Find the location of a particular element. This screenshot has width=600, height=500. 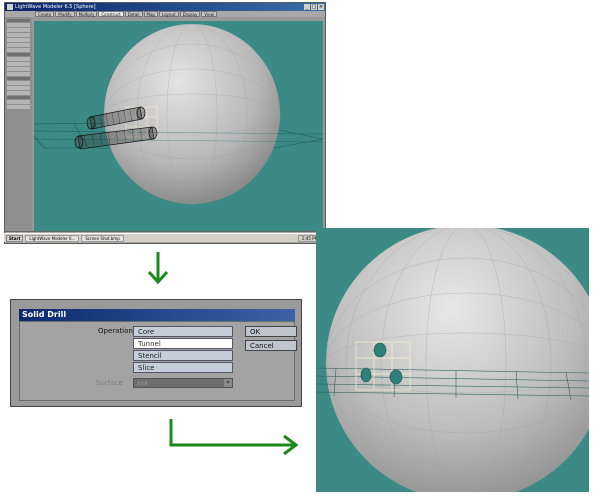

tab-layout: Layout is located at coordinates (168, 14).